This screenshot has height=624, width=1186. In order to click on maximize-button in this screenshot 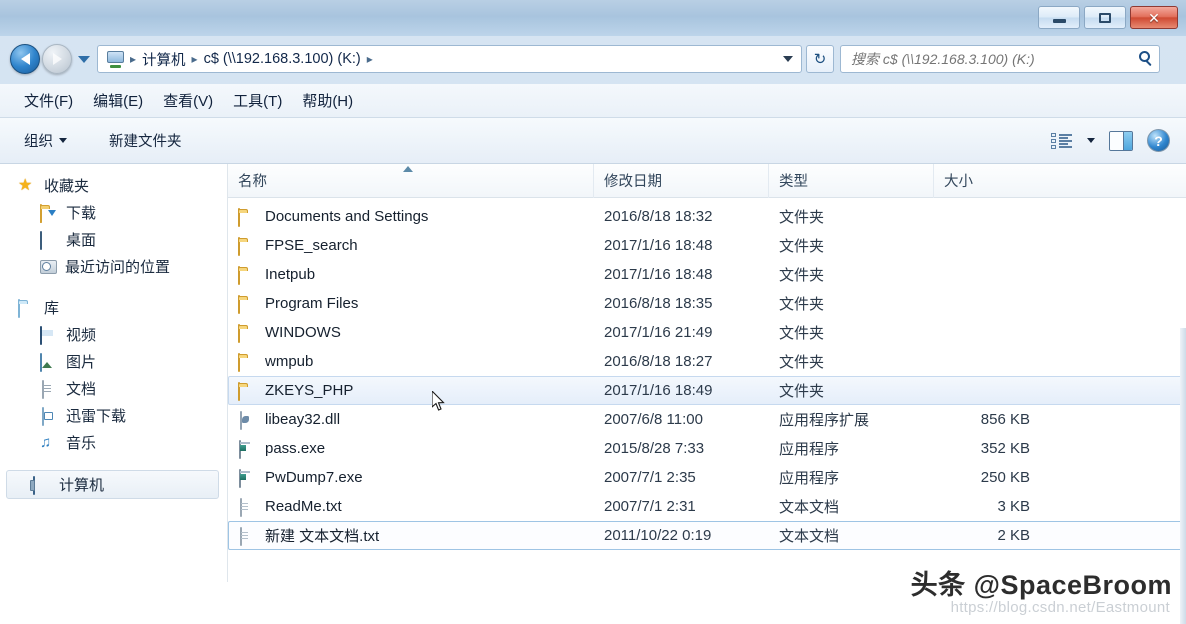, I will do `click(1105, 17)`.